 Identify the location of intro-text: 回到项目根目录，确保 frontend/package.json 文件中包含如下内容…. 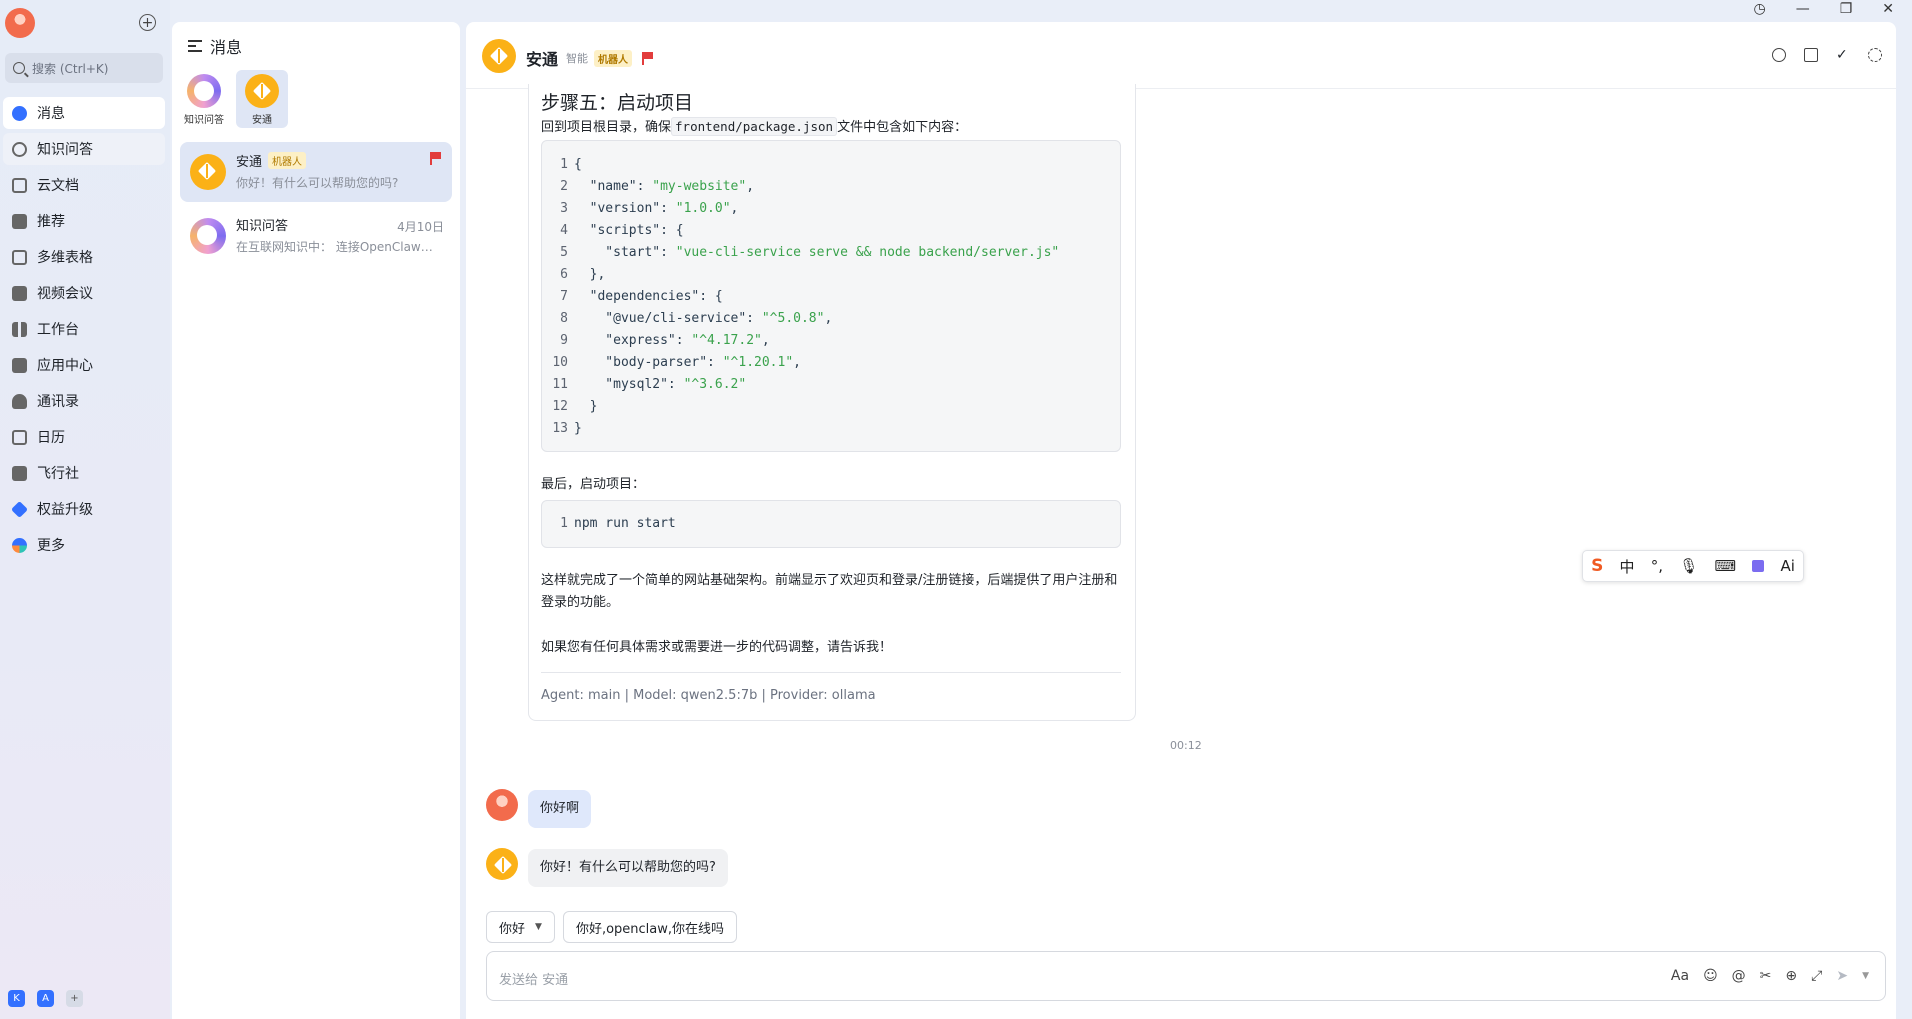
(754, 126).